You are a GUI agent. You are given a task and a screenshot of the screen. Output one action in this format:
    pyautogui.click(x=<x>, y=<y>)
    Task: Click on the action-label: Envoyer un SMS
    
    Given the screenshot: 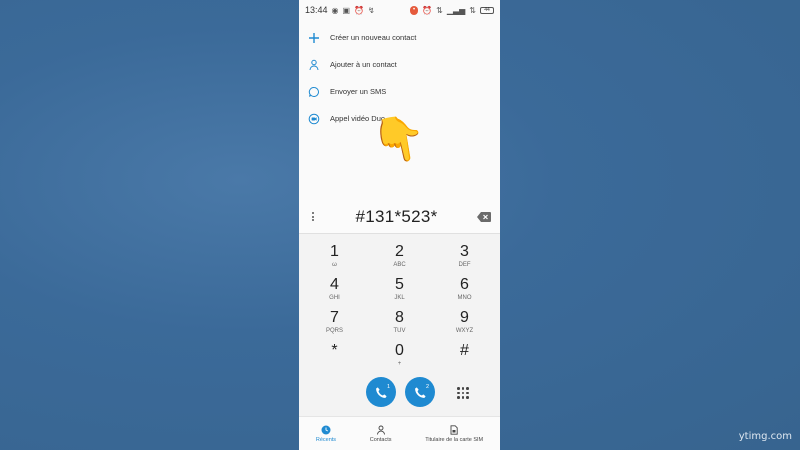 What is the action you would take?
    pyautogui.click(x=358, y=91)
    